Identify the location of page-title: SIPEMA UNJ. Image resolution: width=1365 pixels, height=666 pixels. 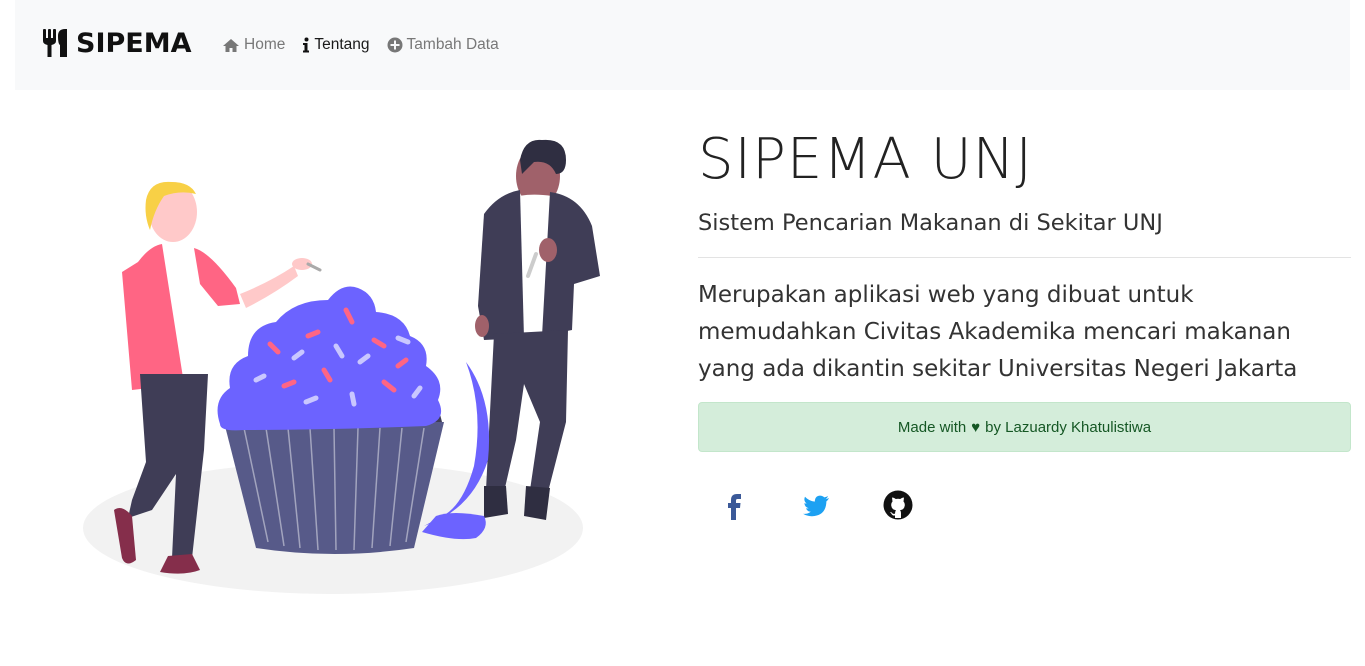
(866, 159).